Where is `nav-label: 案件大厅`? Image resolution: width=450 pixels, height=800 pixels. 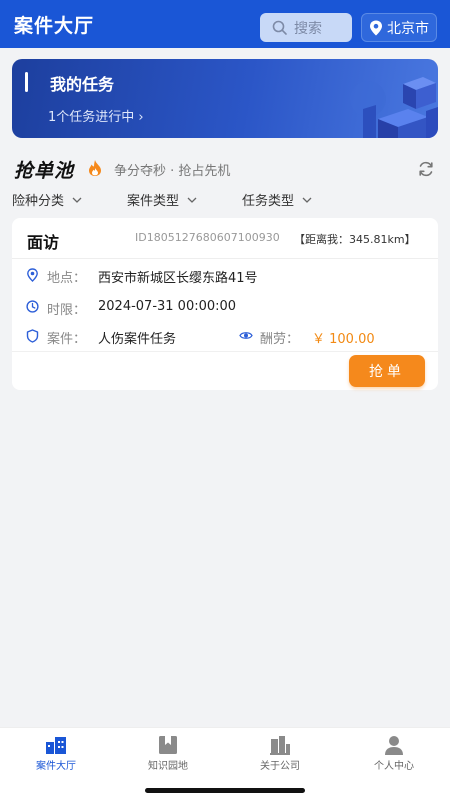
nav-label: 案件大厅 is located at coordinates (56, 766).